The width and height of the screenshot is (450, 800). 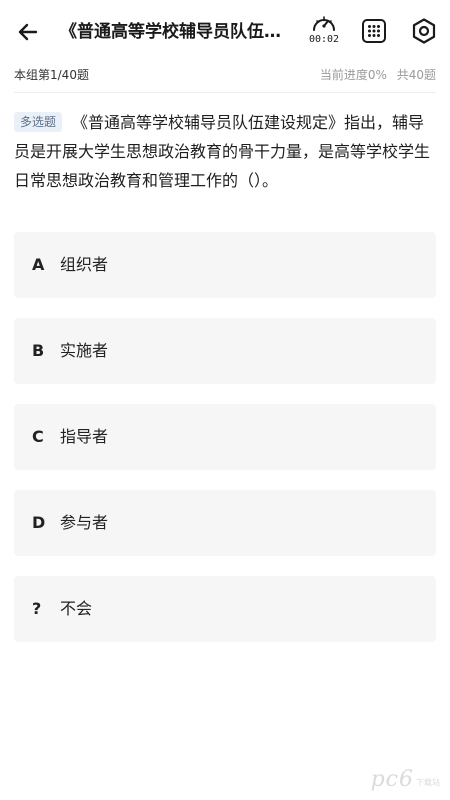 What do you see at coordinates (225, 351) in the screenshot?
I see `option-b: B 实施者` at bounding box center [225, 351].